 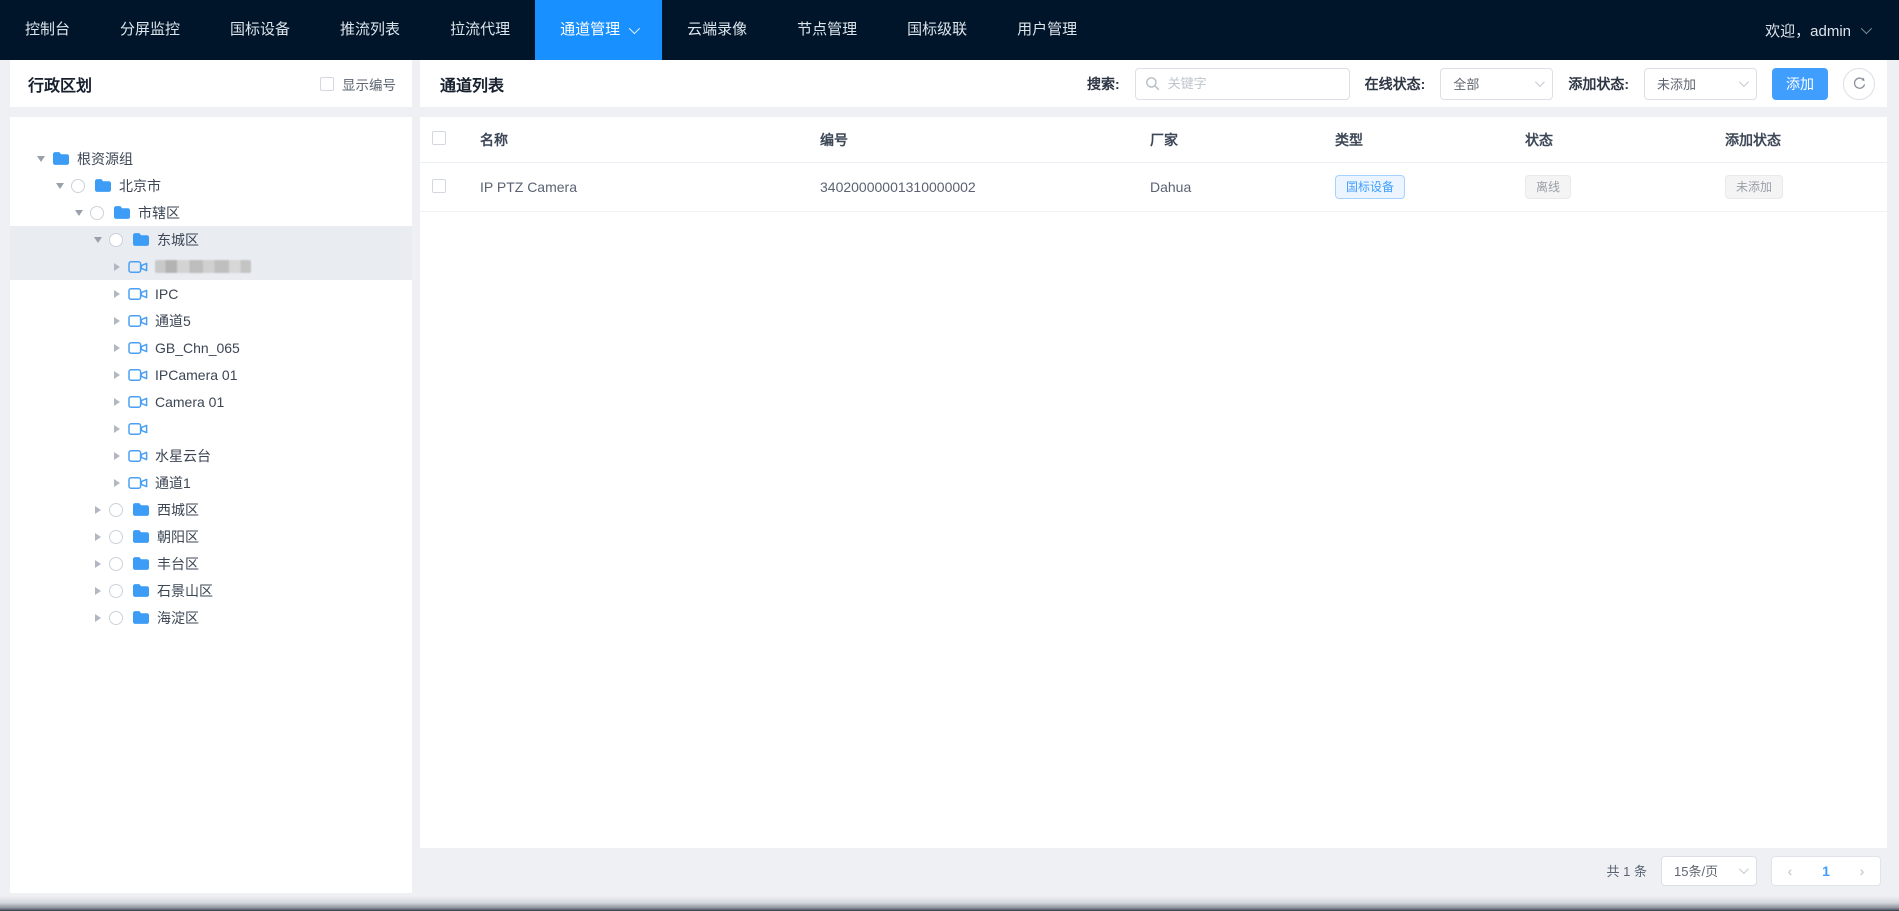 What do you see at coordinates (211, 212) in the screenshot?
I see `tree-node: 市辖区` at bounding box center [211, 212].